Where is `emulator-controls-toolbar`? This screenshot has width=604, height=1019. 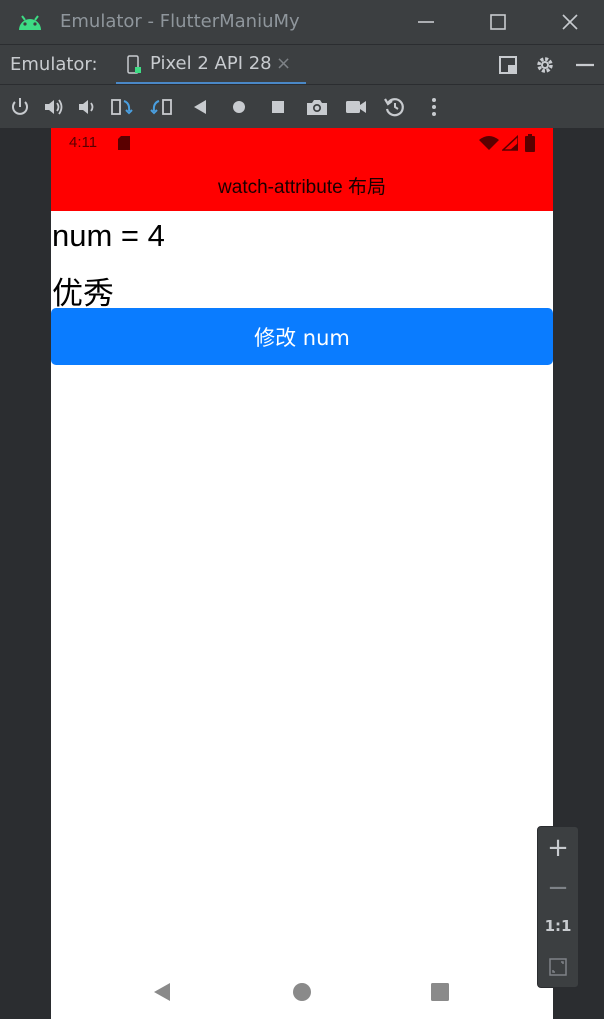 emulator-controls-toolbar is located at coordinates (302, 106).